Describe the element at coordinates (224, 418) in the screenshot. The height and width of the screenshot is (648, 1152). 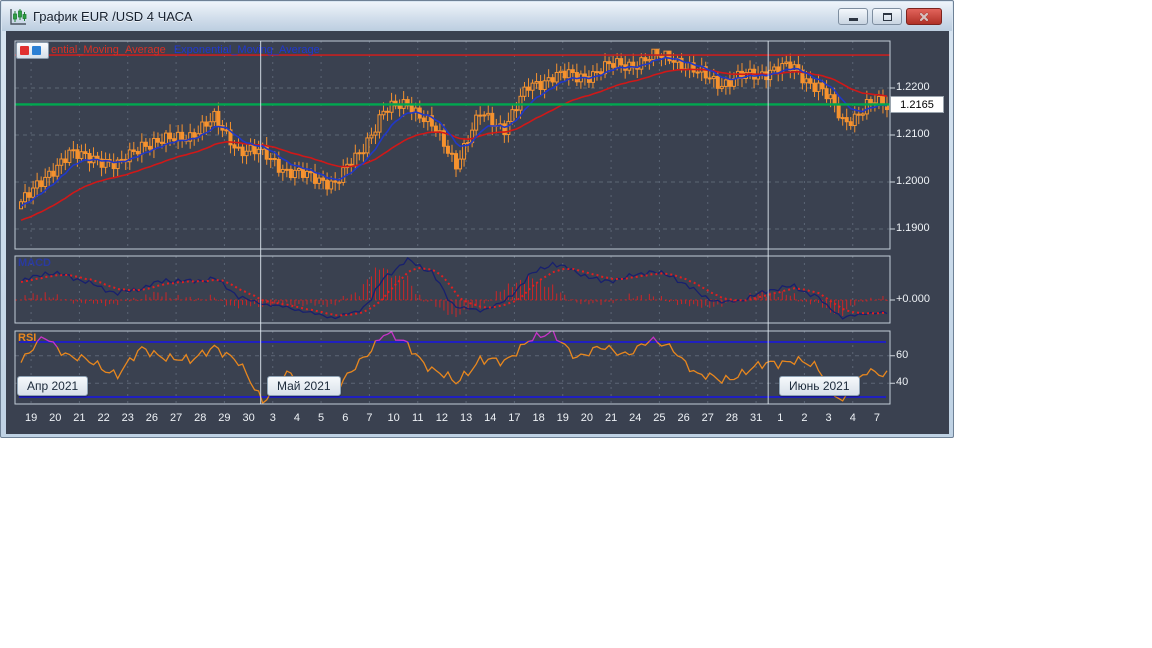
I see `date-axis-label: 29` at that location.